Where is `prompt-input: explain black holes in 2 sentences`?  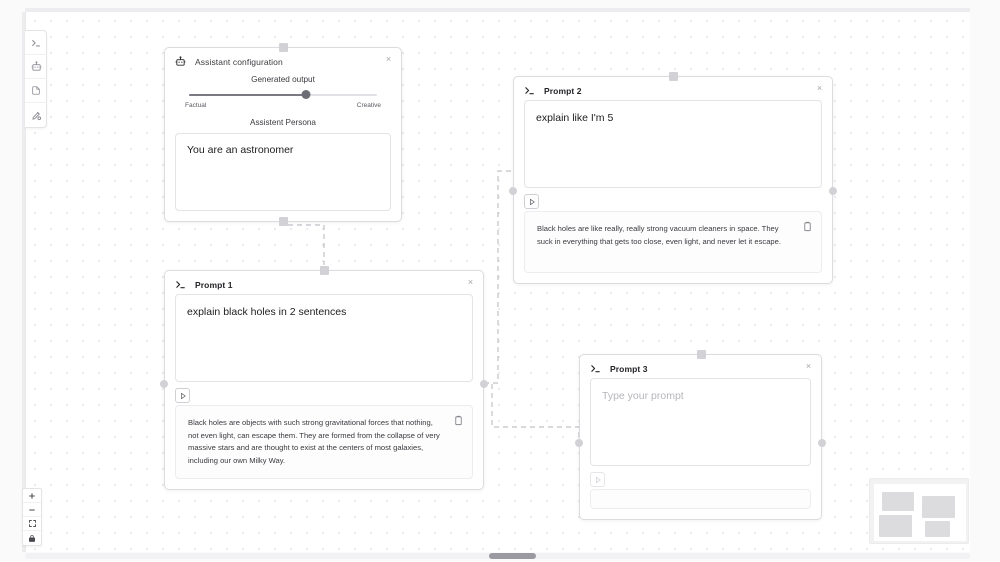 prompt-input: explain black holes in 2 sentences is located at coordinates (324, 338).